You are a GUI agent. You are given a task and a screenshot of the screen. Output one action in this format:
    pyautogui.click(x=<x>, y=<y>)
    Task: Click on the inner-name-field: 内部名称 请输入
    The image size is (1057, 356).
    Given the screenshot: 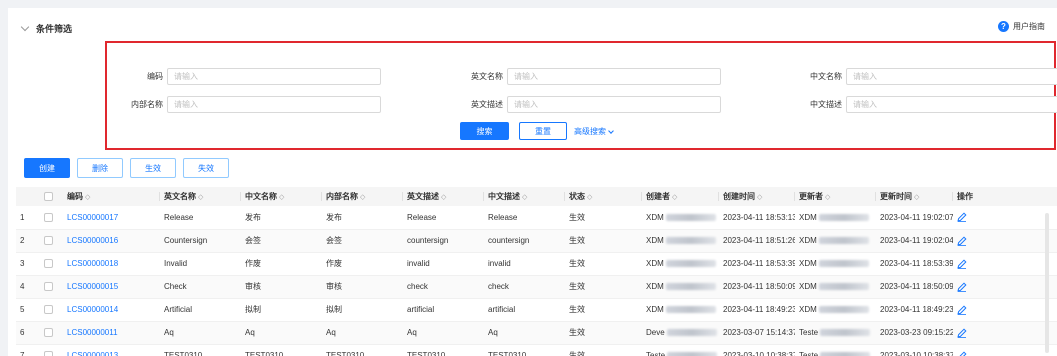 What is the action you would take?
    pyautogui.click(x=251, y=104)
    